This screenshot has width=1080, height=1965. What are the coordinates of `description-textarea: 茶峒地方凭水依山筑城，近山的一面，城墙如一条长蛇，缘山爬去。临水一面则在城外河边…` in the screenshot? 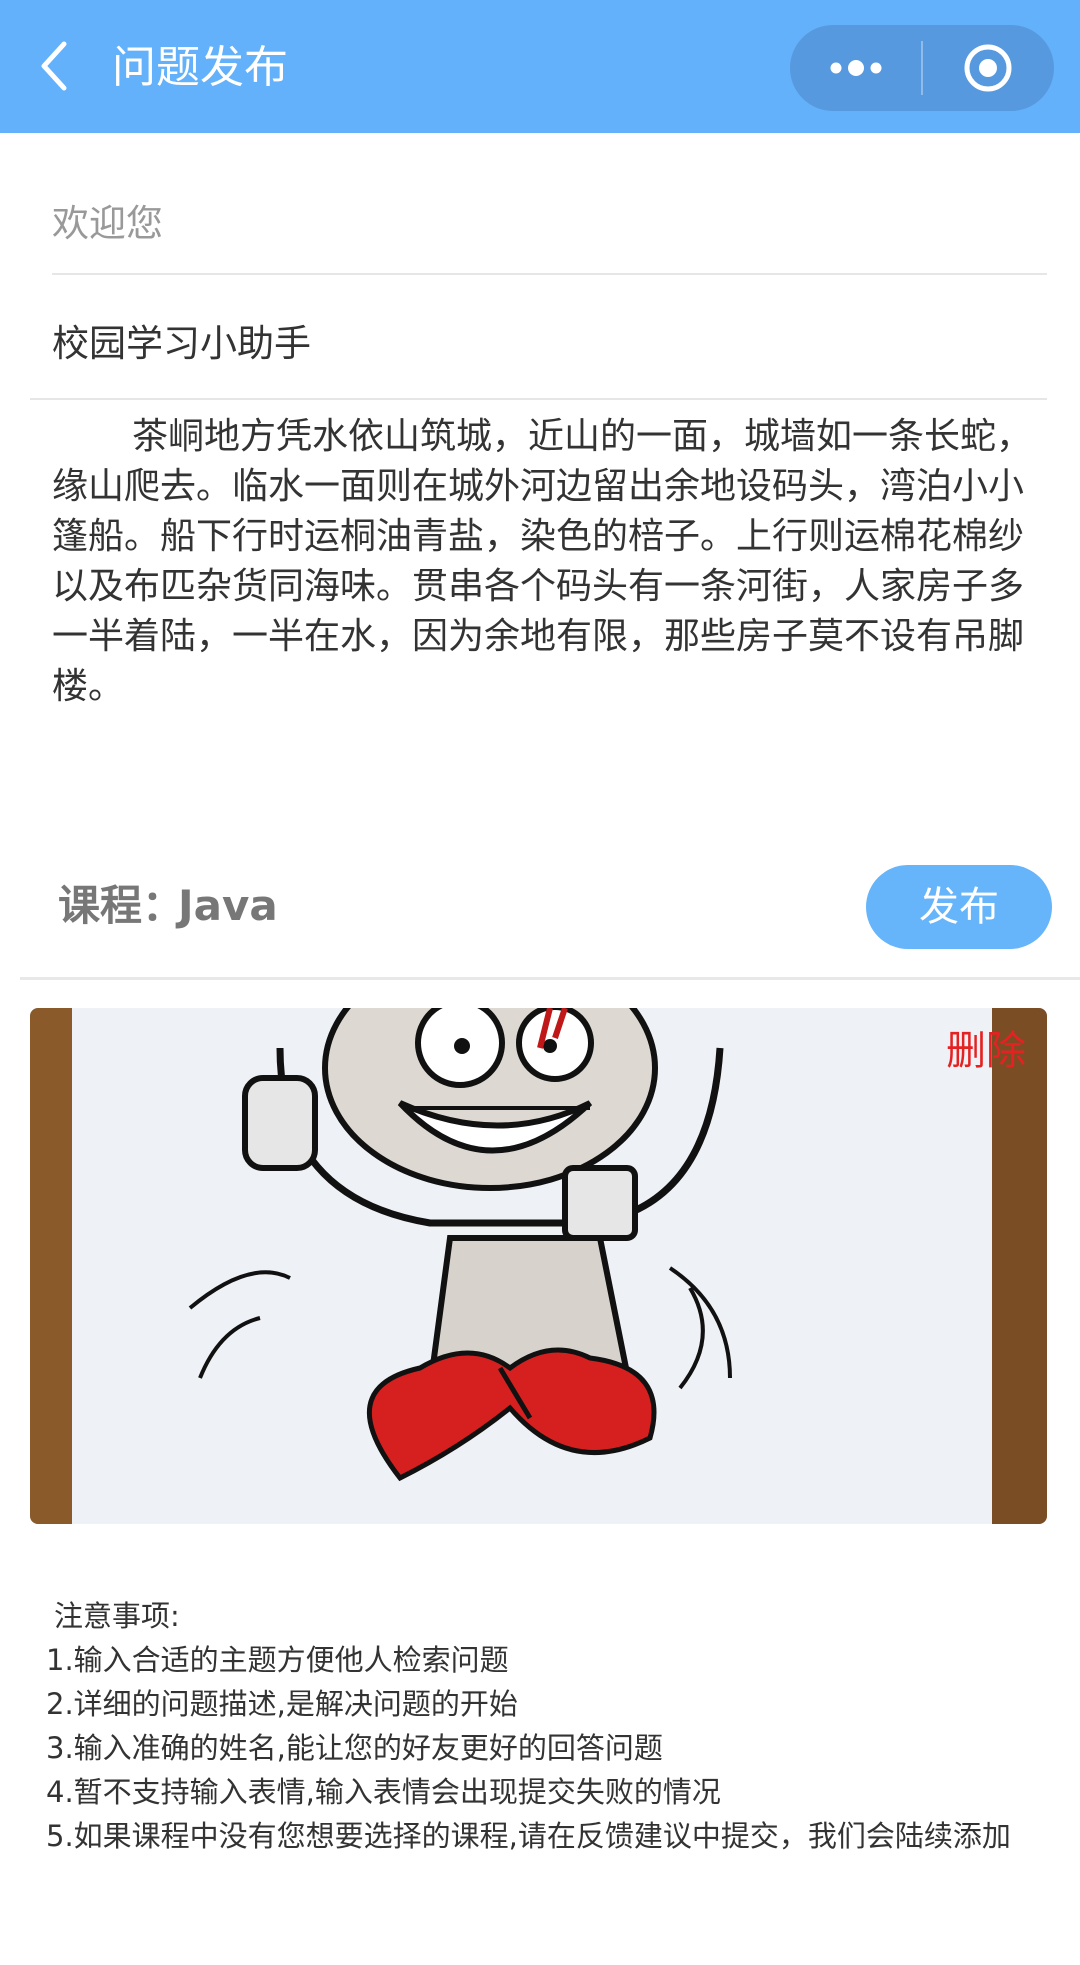 It's located at (551, 562).